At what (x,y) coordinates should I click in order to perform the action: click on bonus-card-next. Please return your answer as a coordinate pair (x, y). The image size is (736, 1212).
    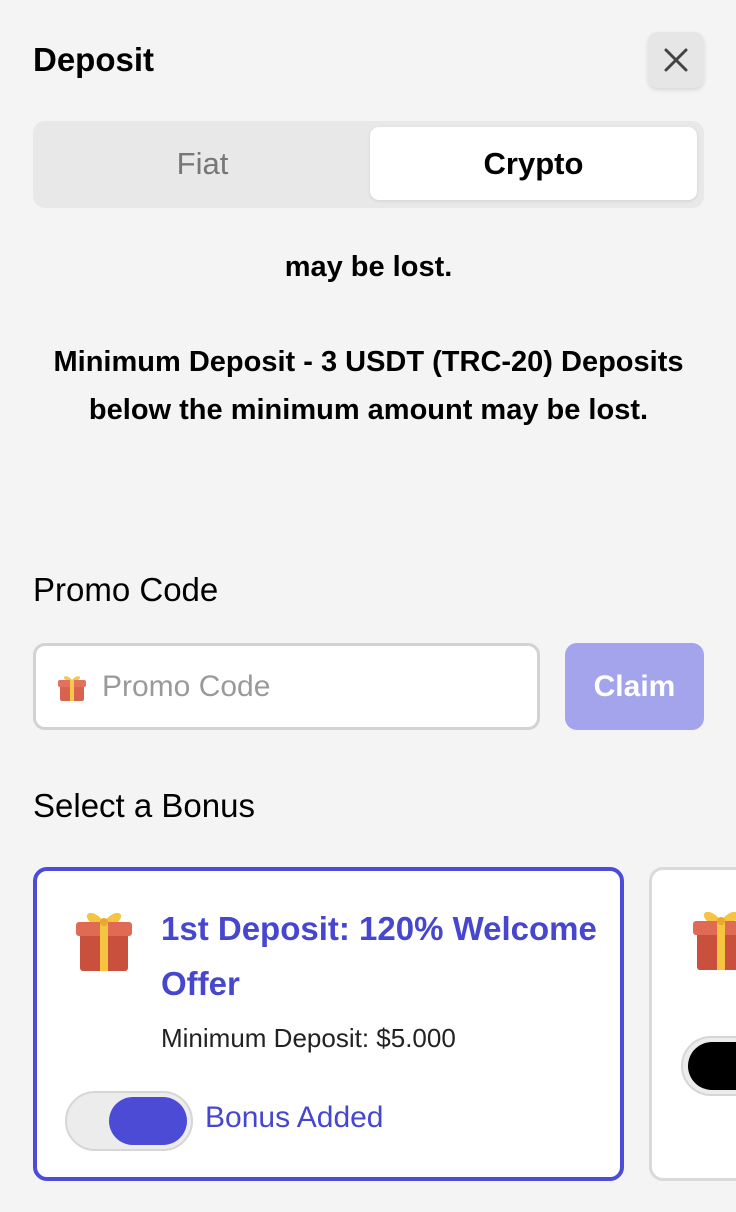
    Looking at the image, I should click on (692, 1024).